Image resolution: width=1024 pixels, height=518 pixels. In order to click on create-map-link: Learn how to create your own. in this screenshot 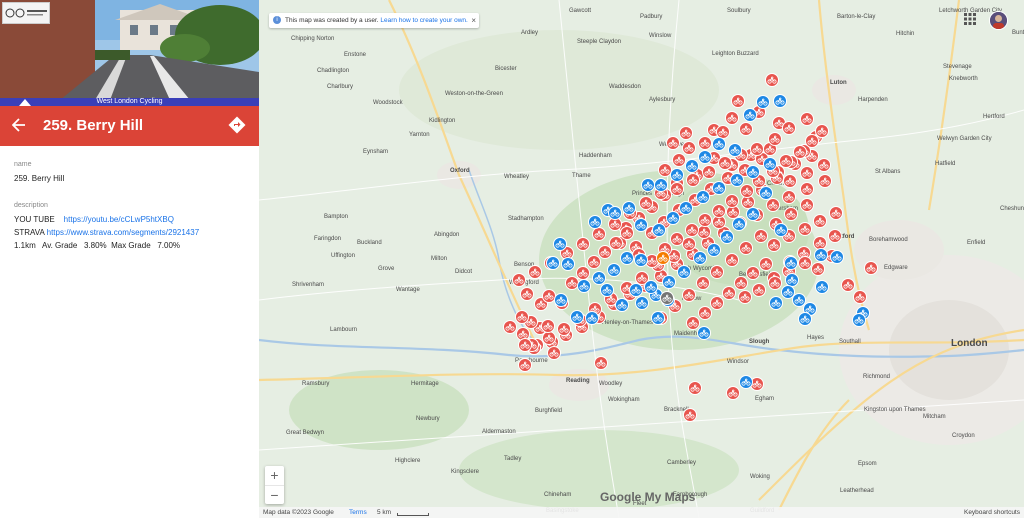, I will do `click(423, 20)`.